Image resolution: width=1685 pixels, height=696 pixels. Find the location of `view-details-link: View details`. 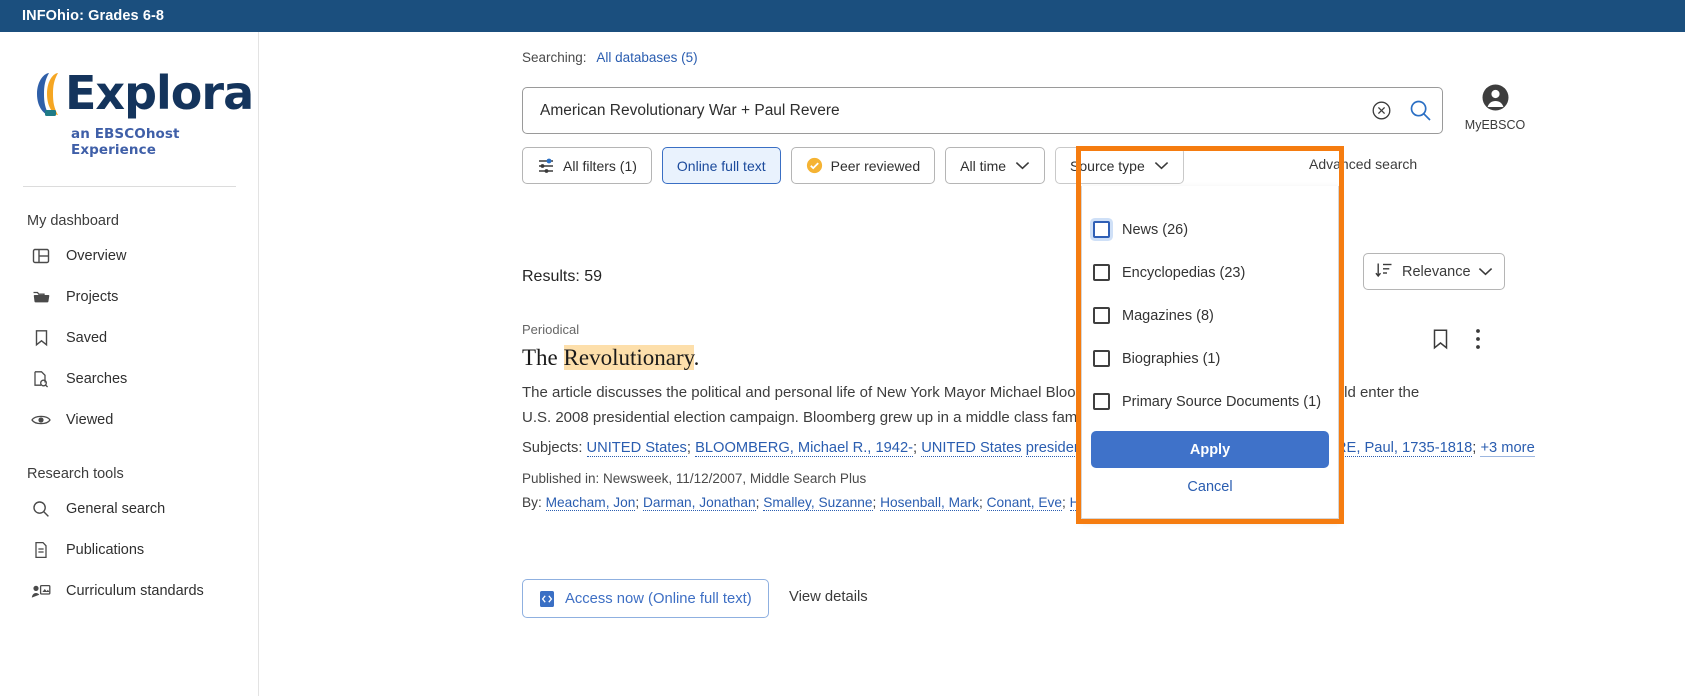

view-details-link: View details is located at coordinates (828, 597).